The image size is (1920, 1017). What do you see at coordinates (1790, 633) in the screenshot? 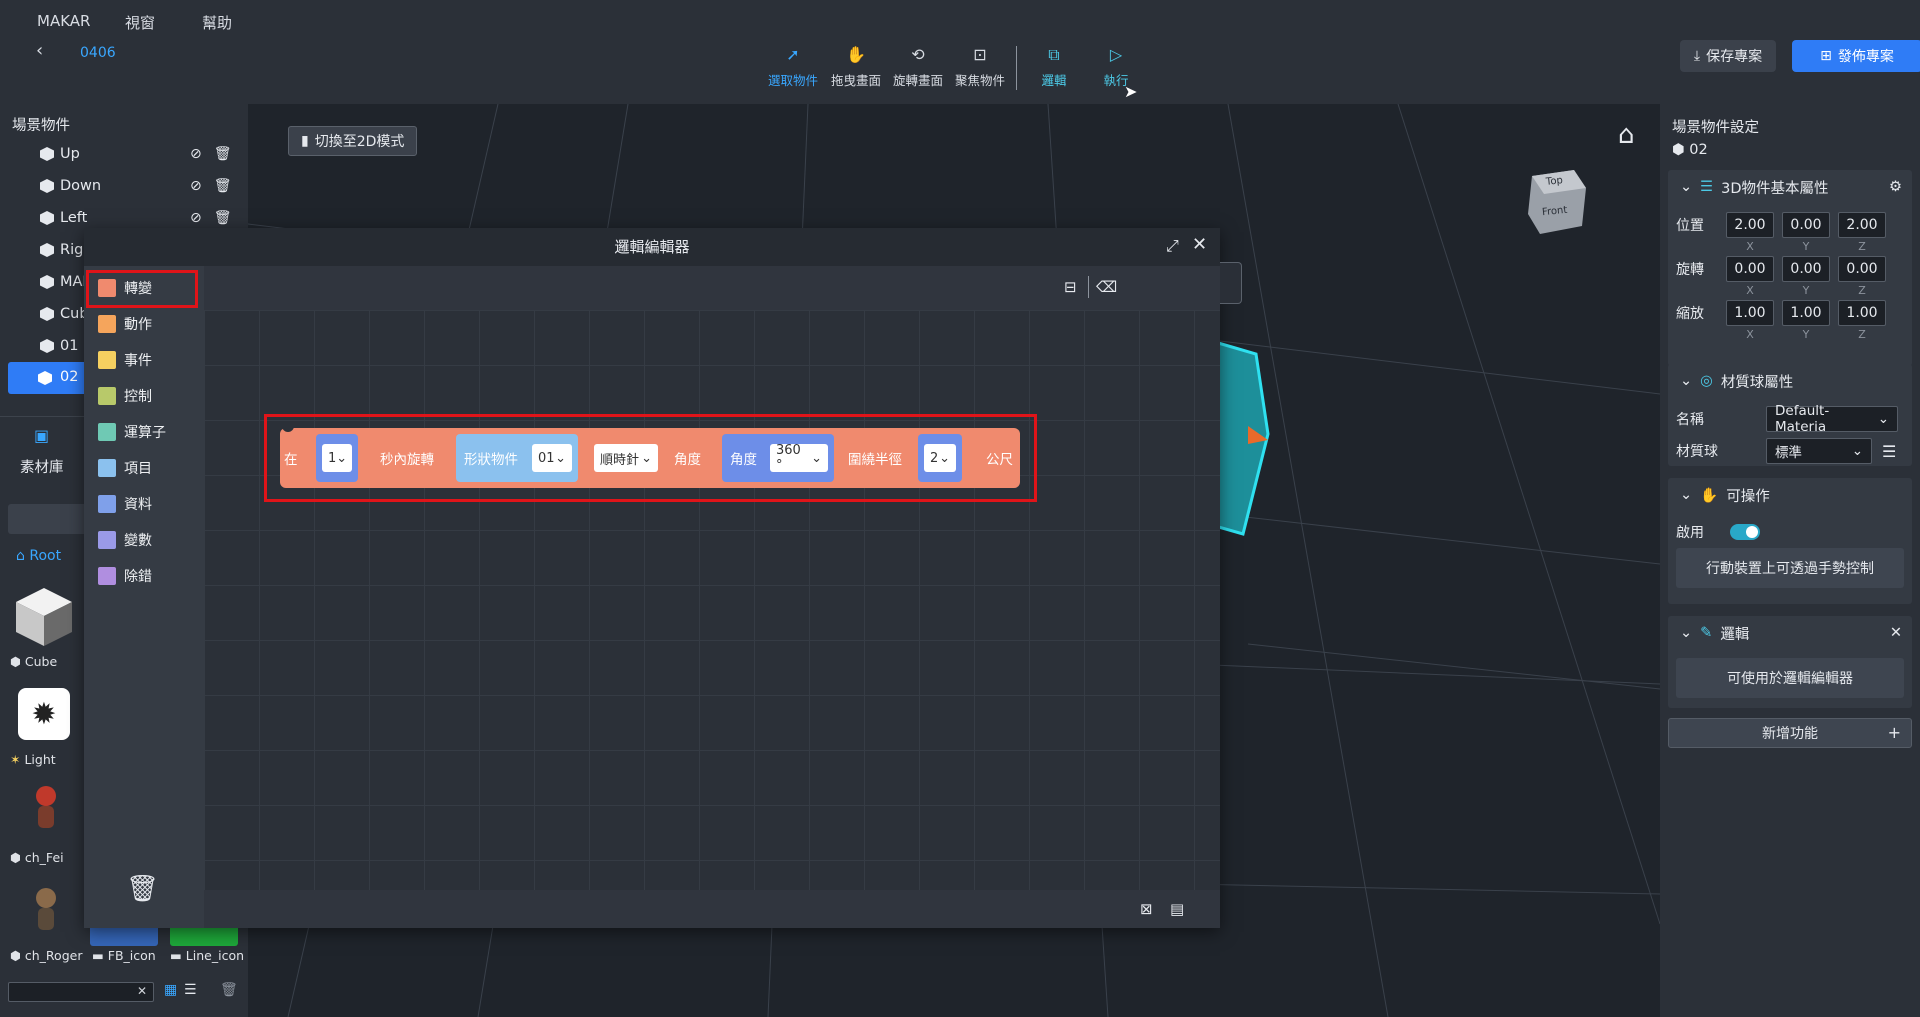
I see `logic-header: ⌄ ✎ 邏輯 ✕` at bounding box center [1790, 633].